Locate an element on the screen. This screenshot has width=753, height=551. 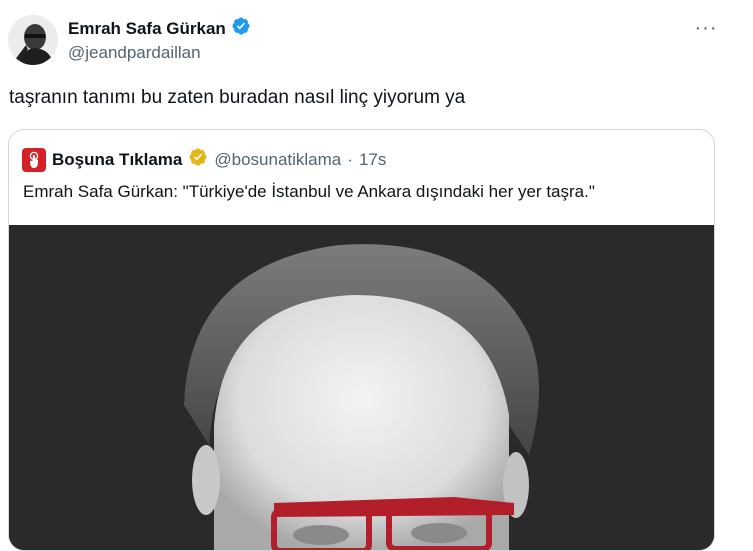
more-options-button: ··· is located at coordinates (706, 28).